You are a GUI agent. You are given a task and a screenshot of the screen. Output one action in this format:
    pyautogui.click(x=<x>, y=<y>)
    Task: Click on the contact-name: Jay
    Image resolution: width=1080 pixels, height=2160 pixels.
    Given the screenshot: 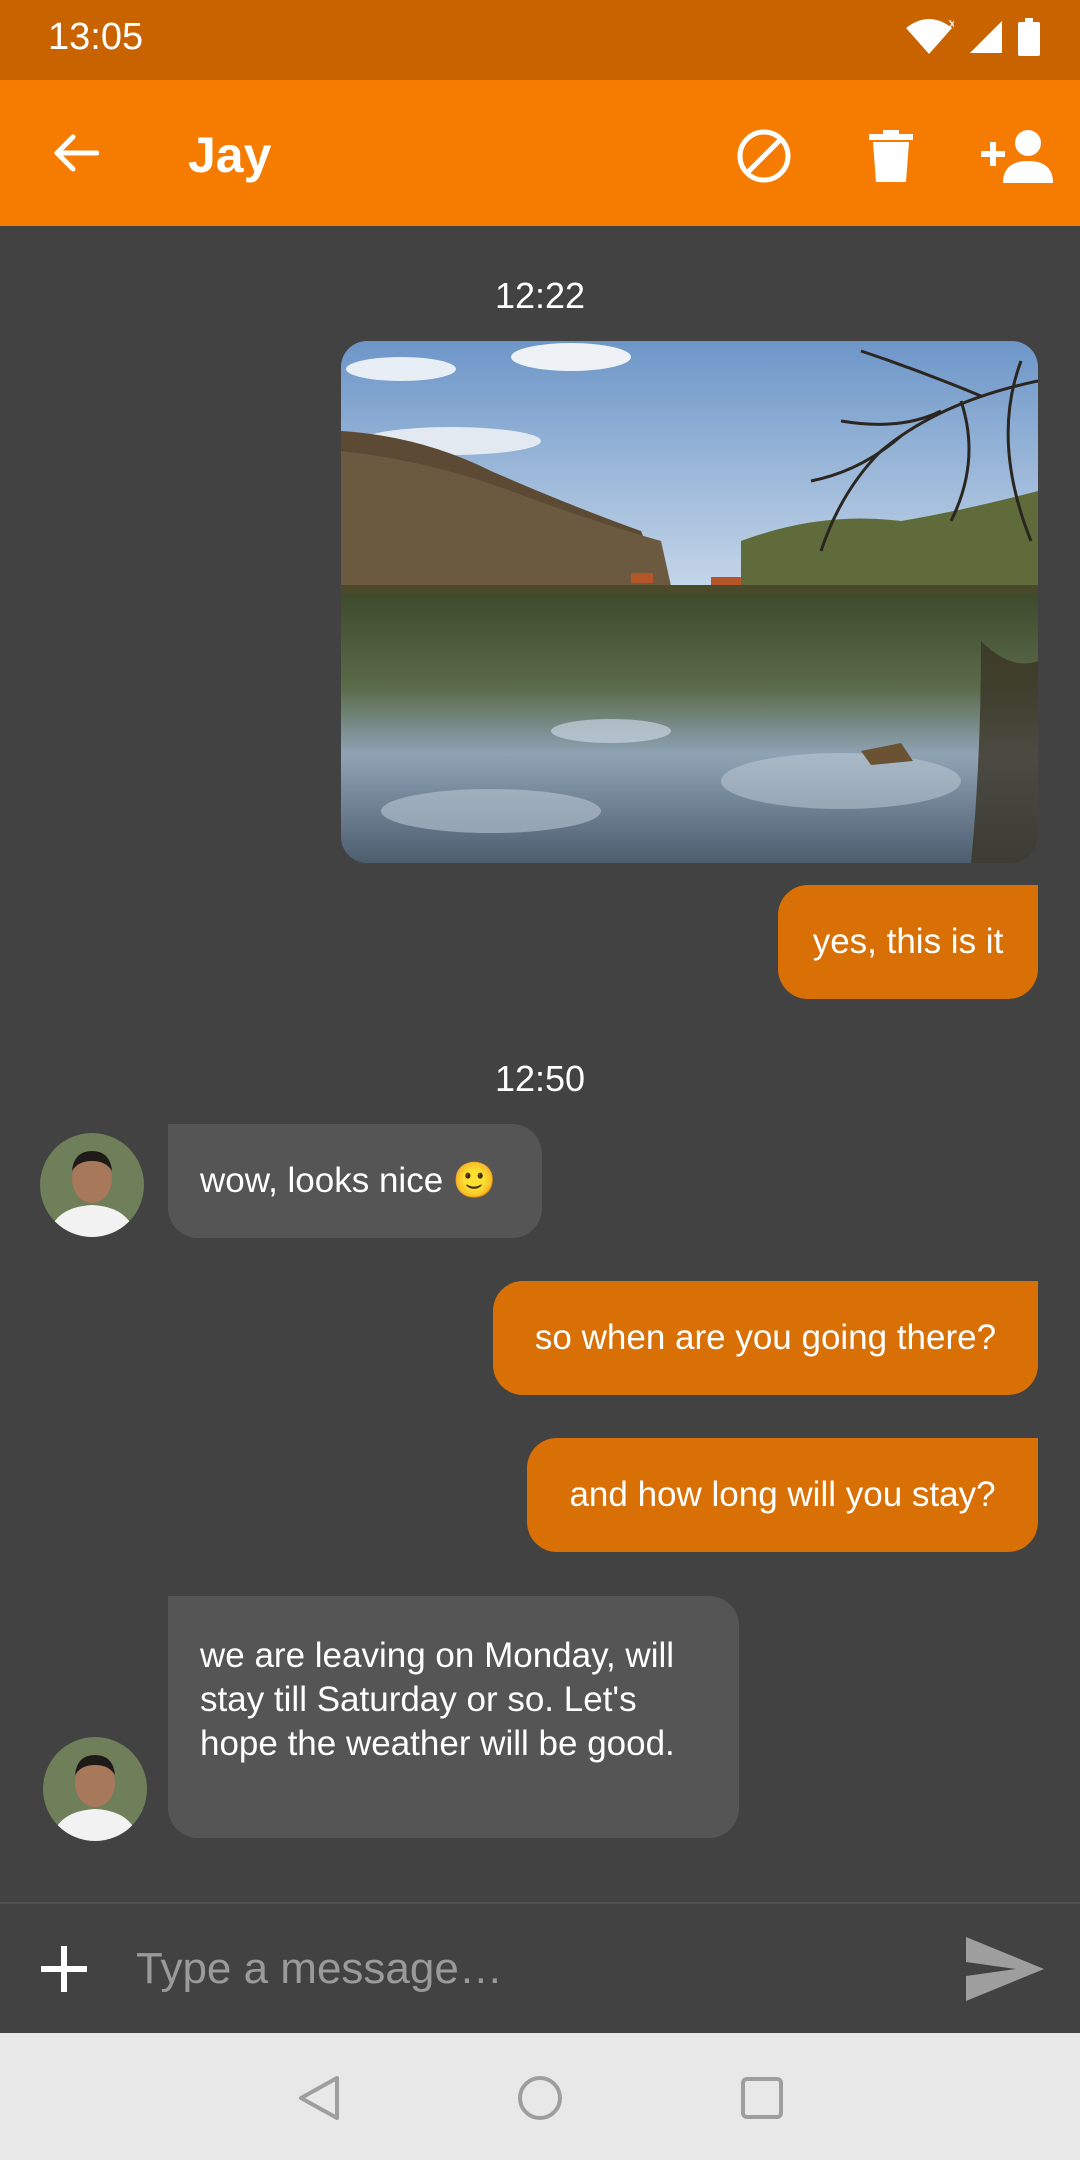 What is the action you would take?
    pyautogui.click(x=229, y=155)
    